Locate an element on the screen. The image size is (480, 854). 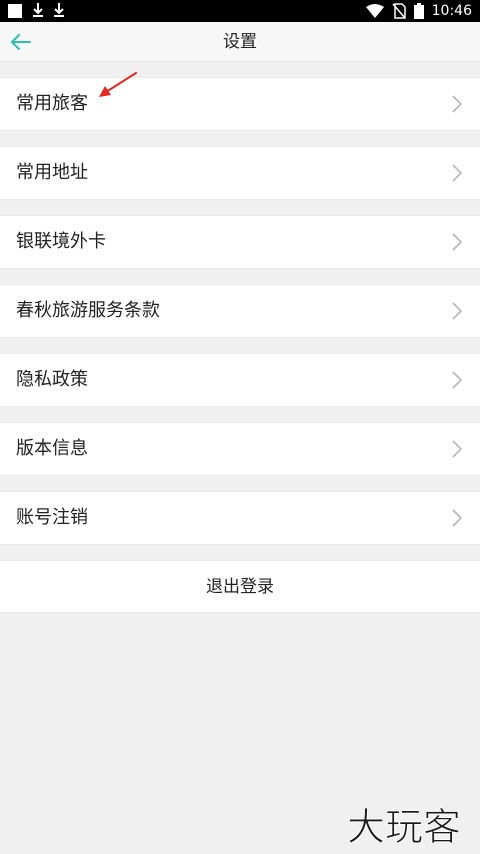
menu-item-privacy-policy: 隐私政策 is located at coordinates (240, 380).